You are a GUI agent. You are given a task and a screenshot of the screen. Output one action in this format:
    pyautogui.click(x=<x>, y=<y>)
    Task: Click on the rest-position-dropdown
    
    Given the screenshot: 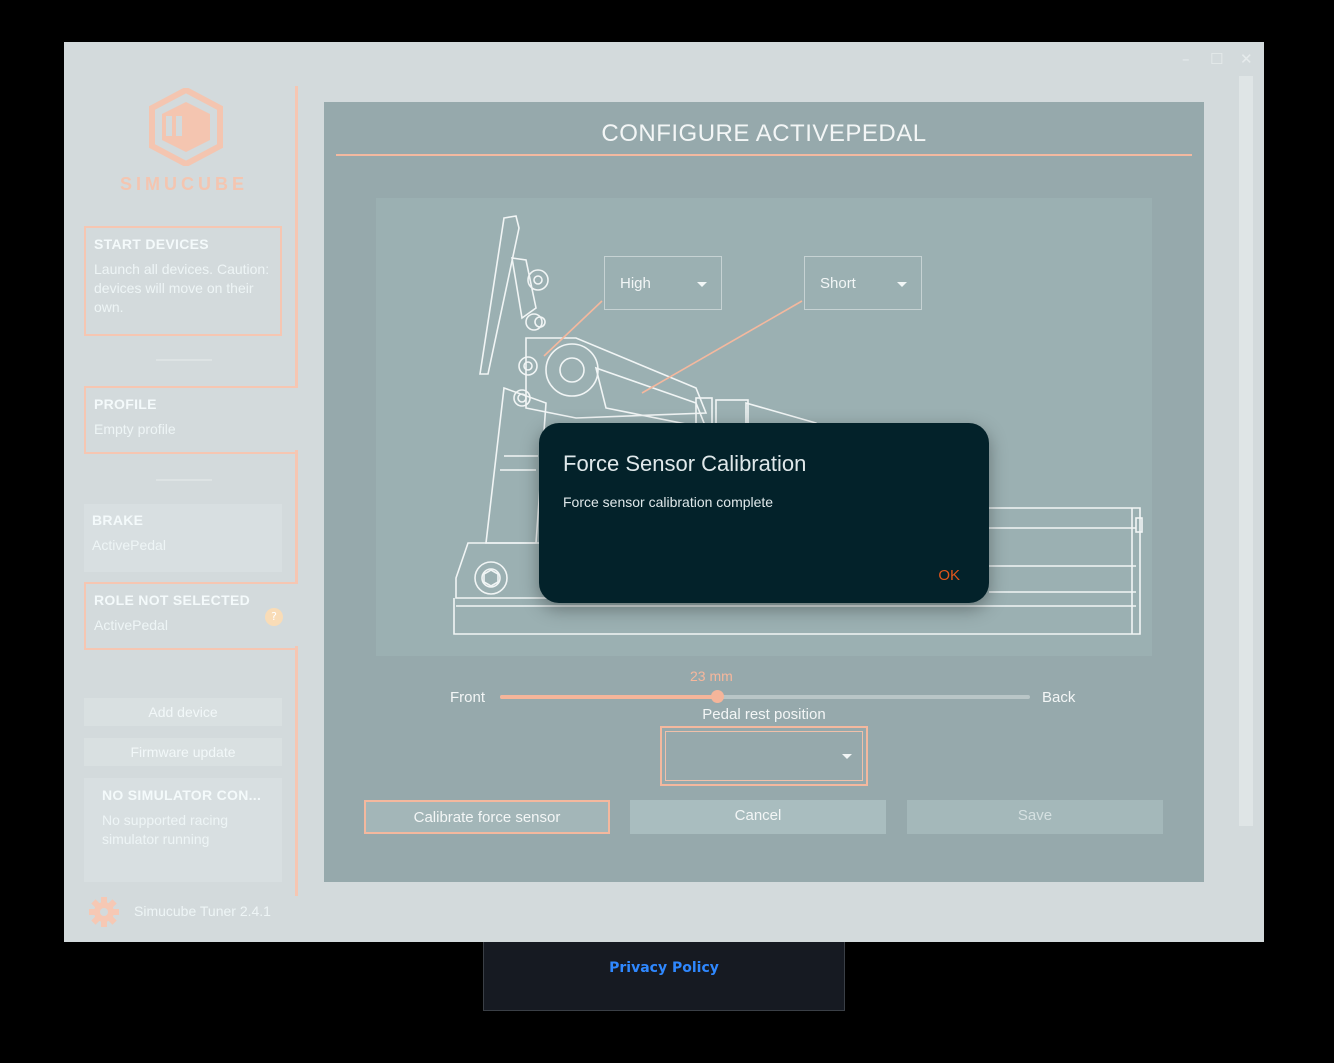 What is the action you would take?
    pyautogui.click(x=764, y=756)
    